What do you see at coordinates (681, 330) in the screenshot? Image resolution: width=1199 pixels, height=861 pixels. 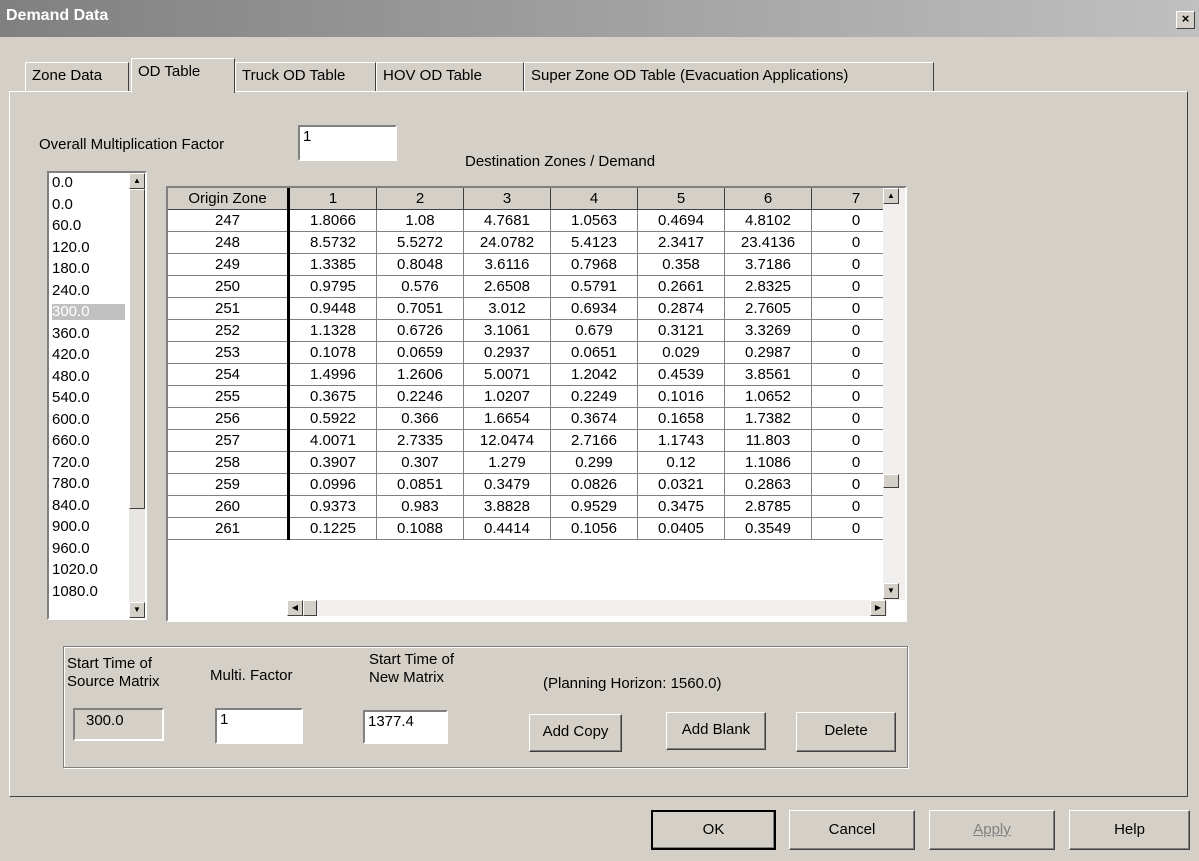 I see `demand-cell: 0.3121` at bounding box center [681, 330].